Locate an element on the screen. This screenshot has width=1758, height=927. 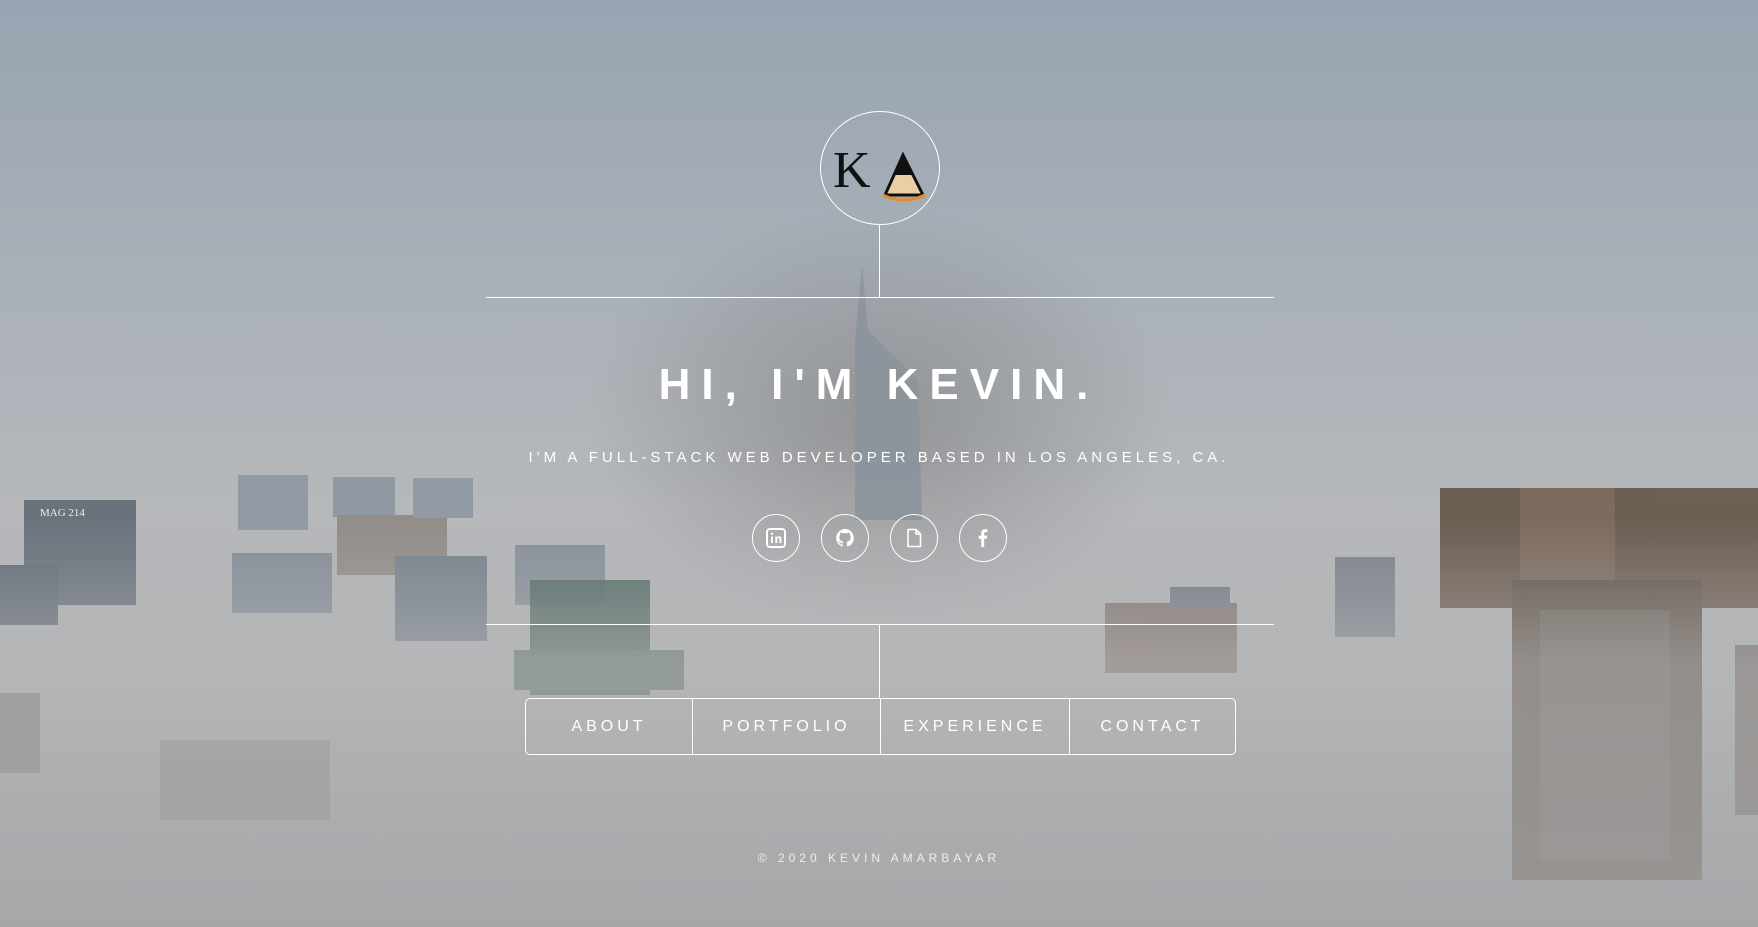
logo: K is located at coordinates (880, 168).